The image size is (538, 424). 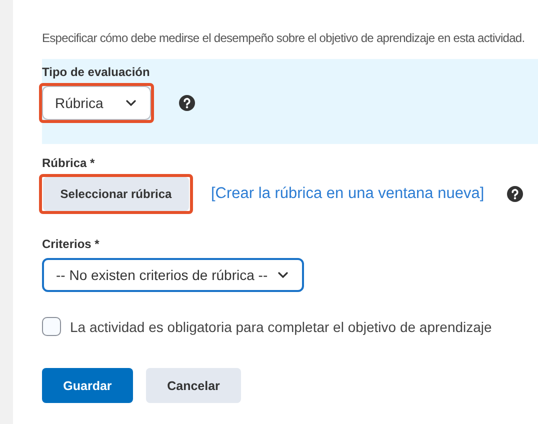 What do you see at coordinates (116, 194) in the screenshot?
I see `select-rubric-button: Seleccionar rúbrica` at bounding box center [116, 194].